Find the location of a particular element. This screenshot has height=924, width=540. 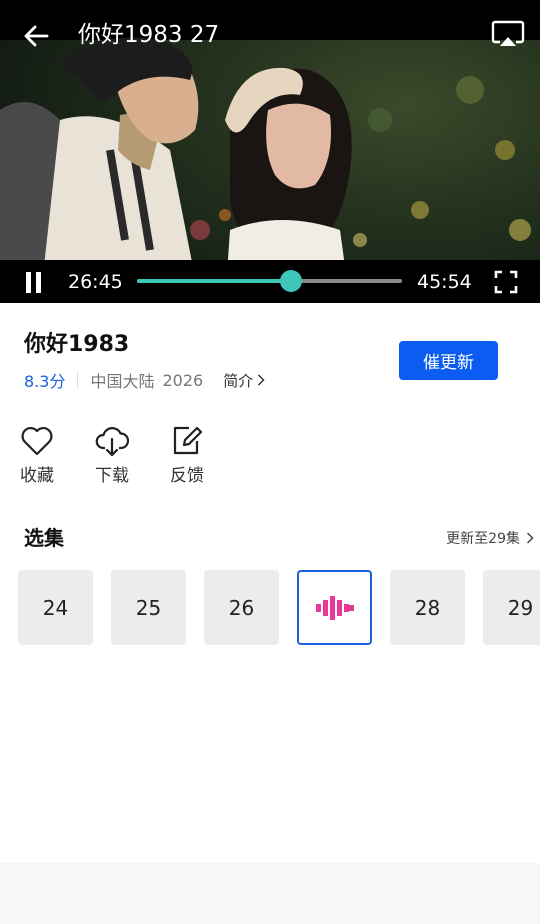

back-button is located at coordinates (36, 36).